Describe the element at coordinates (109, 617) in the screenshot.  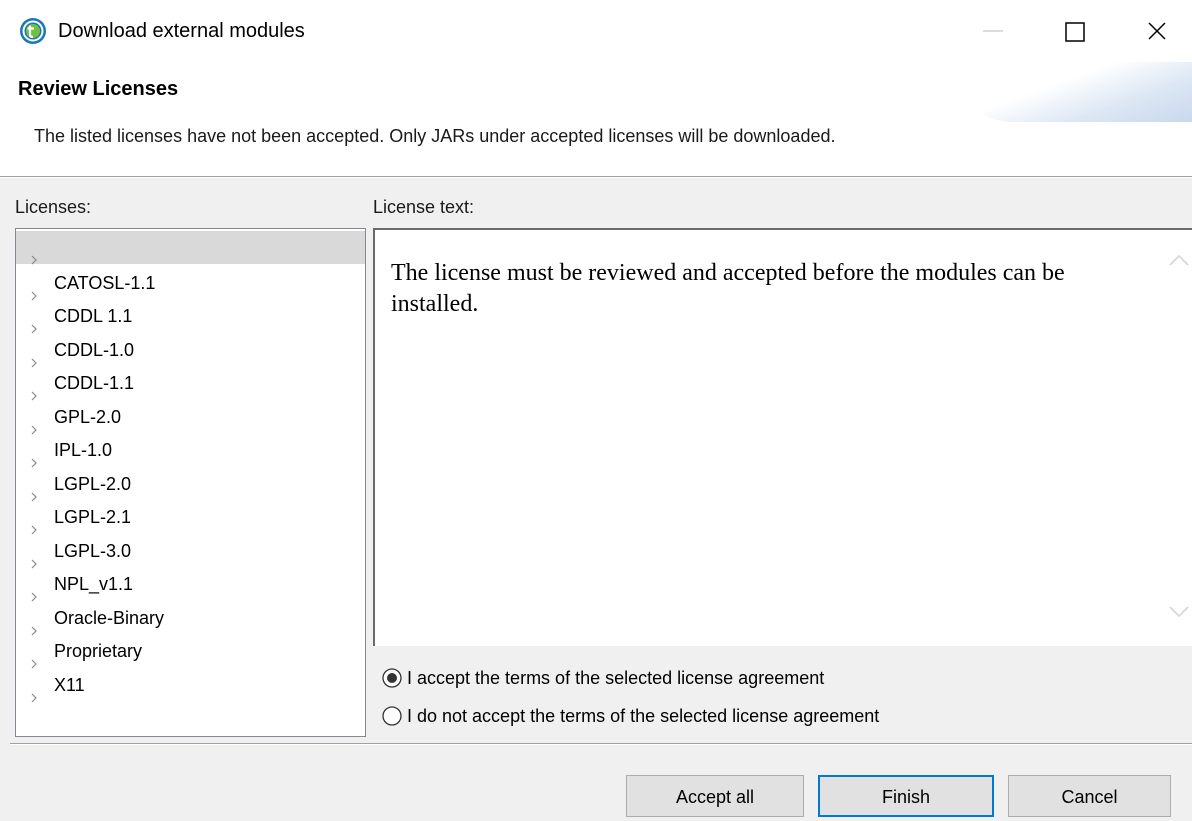
I see `license-item-label: Oracle-Binary` at that location.